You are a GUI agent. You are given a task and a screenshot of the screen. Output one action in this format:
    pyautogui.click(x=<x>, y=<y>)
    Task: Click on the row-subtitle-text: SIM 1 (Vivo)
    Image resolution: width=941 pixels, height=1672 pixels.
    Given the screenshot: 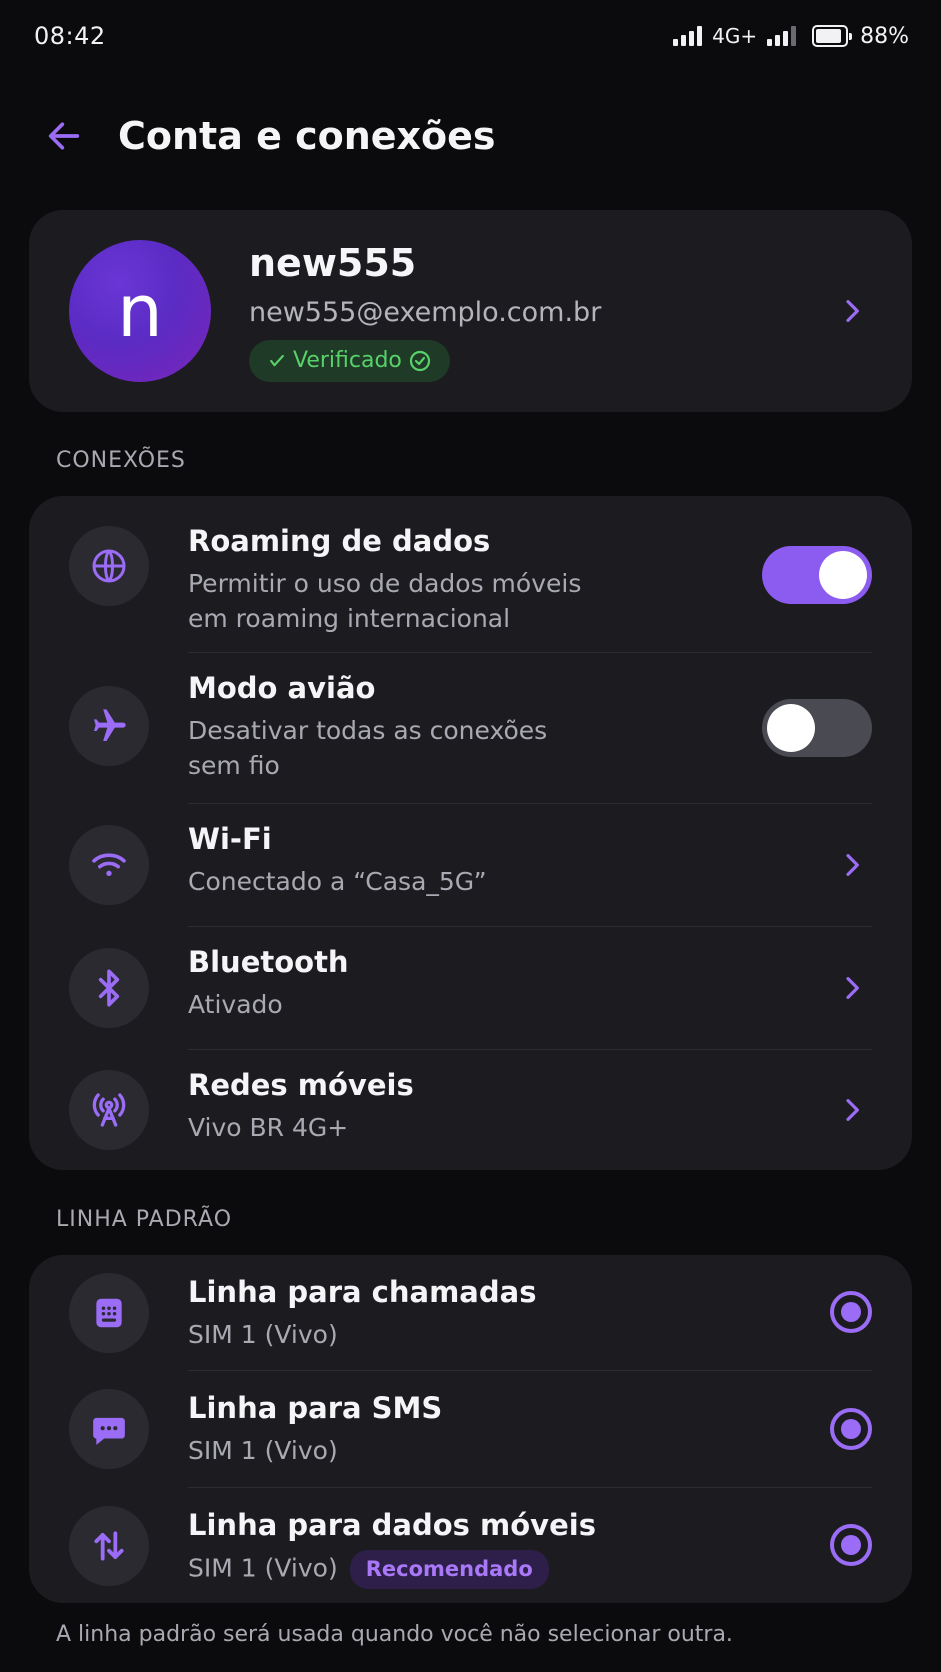 What is the action you would take?
    pyautogui.click(x=263, y=1568)
    